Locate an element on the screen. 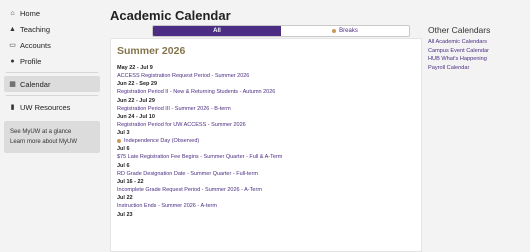  sidebar-item-accounts: ▭ Accounts is located at coordinates (52, 45).